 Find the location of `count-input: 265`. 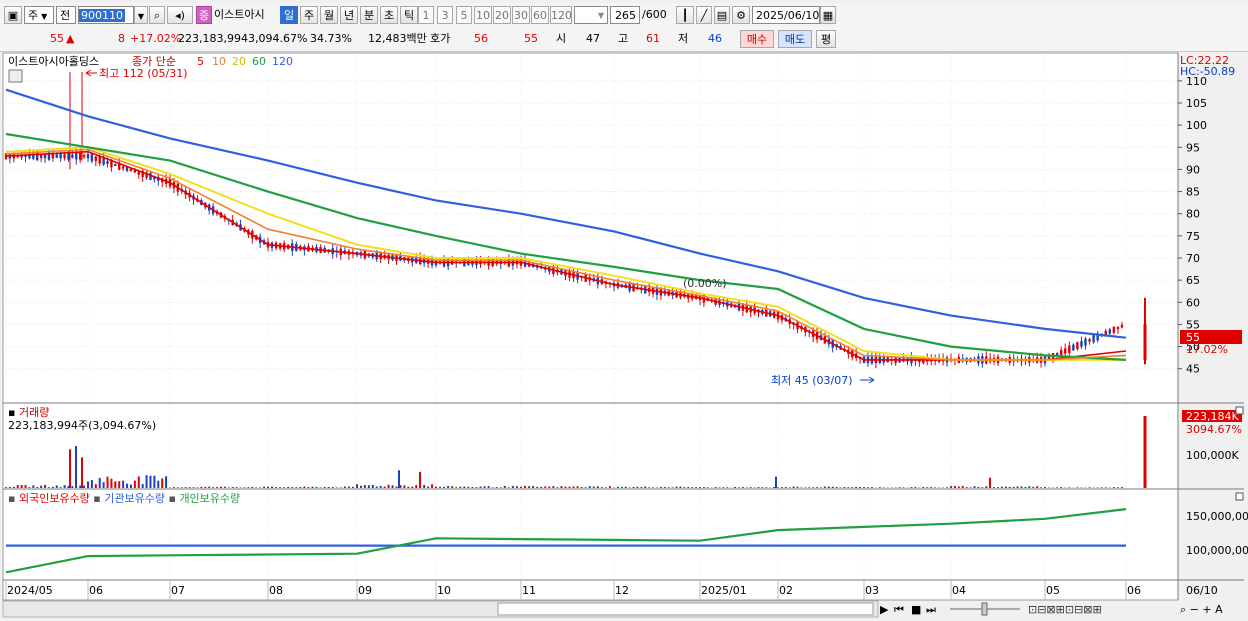

count-input: 265 is located at coordinates (625, 15).